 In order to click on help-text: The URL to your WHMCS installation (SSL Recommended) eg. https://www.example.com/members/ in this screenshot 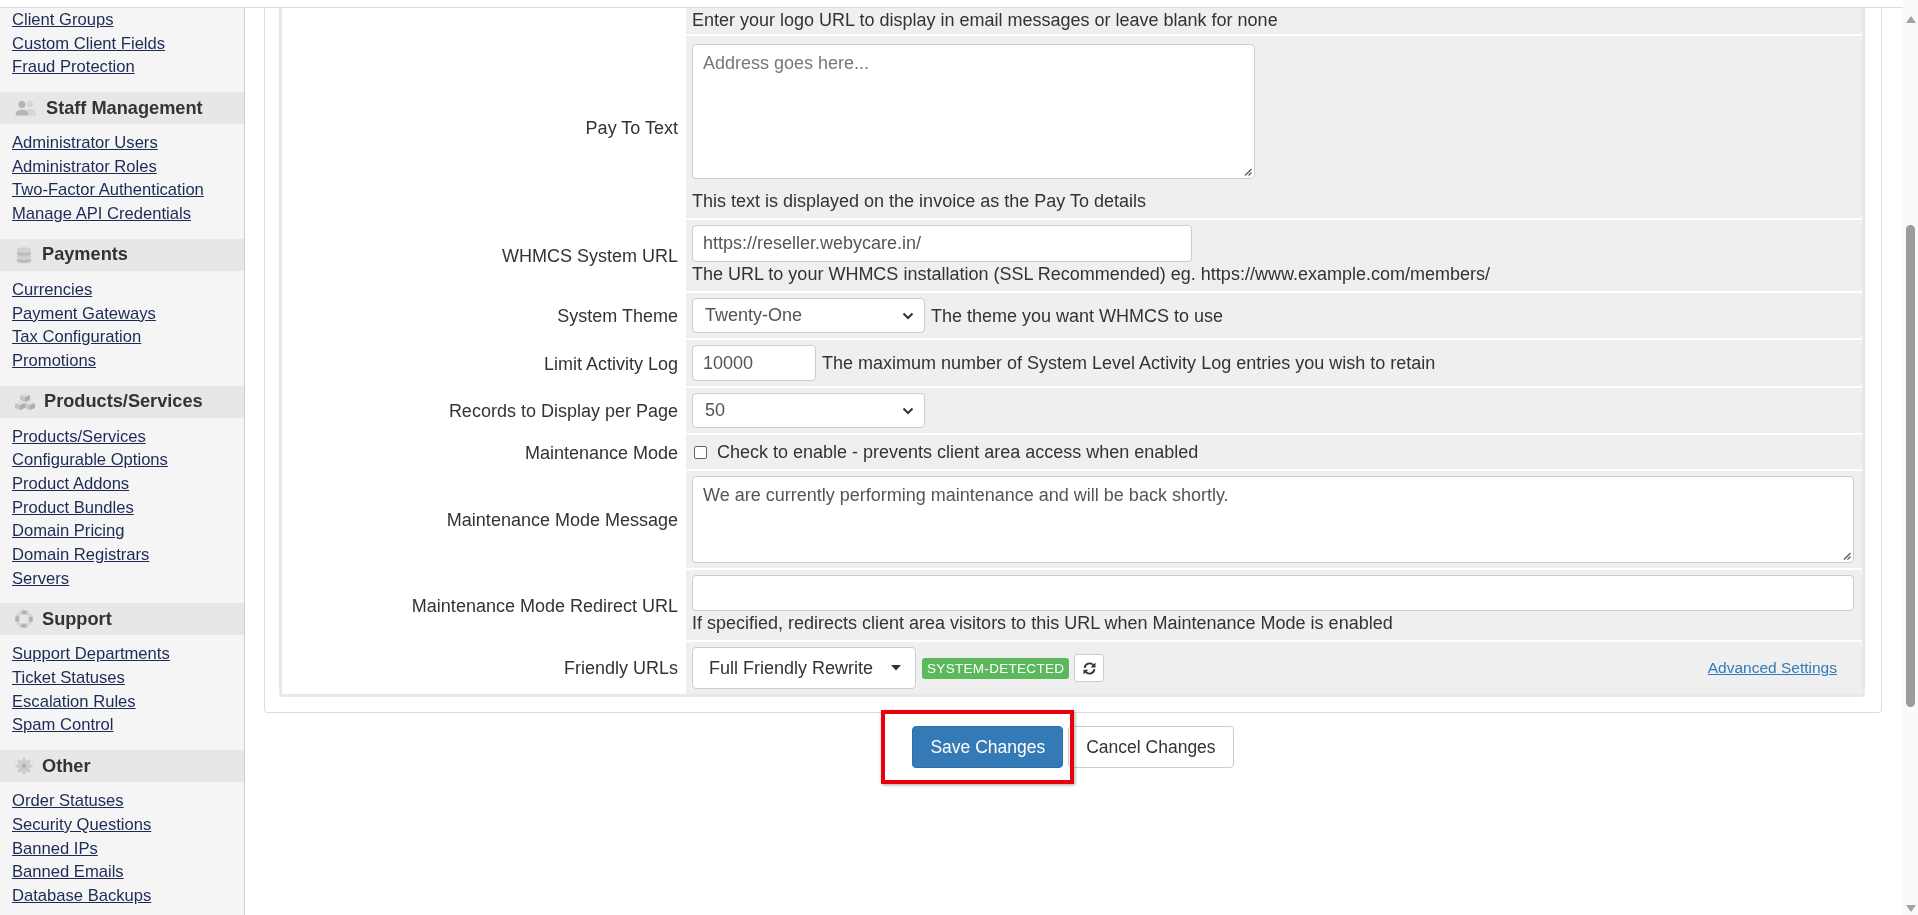, I will do `click(1091, 274)`.